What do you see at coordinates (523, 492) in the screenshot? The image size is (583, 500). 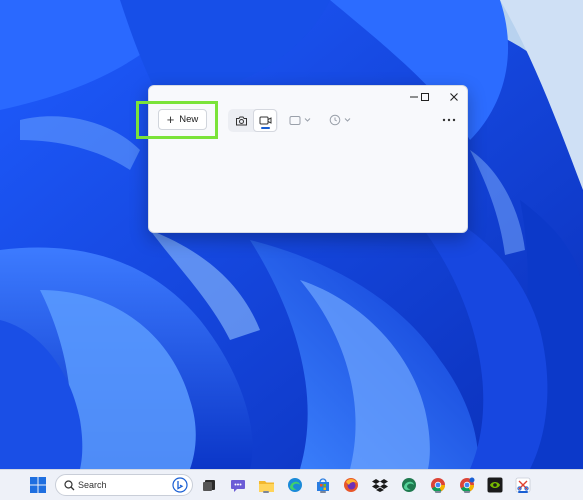 I see `active-indicator` at bounding box center [523, 492].